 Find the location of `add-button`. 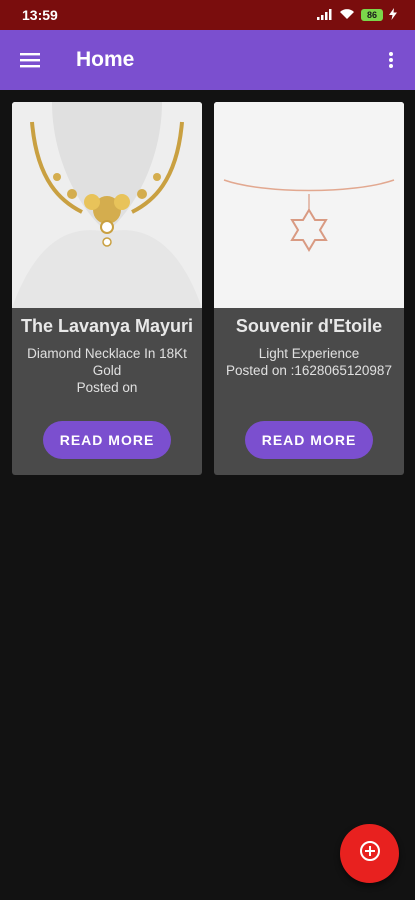

add-button is located at coordinates (369, 853).